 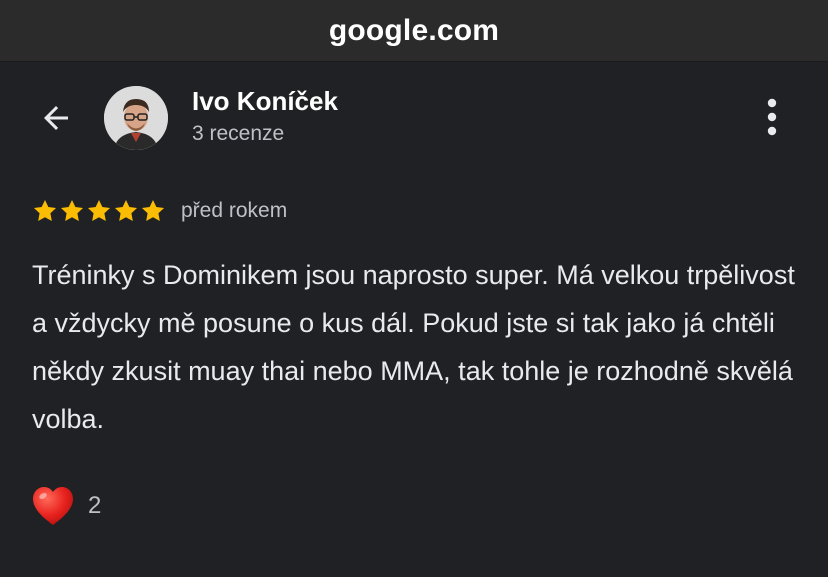 I want to click on reaction-button, so click(x=53, y=506).